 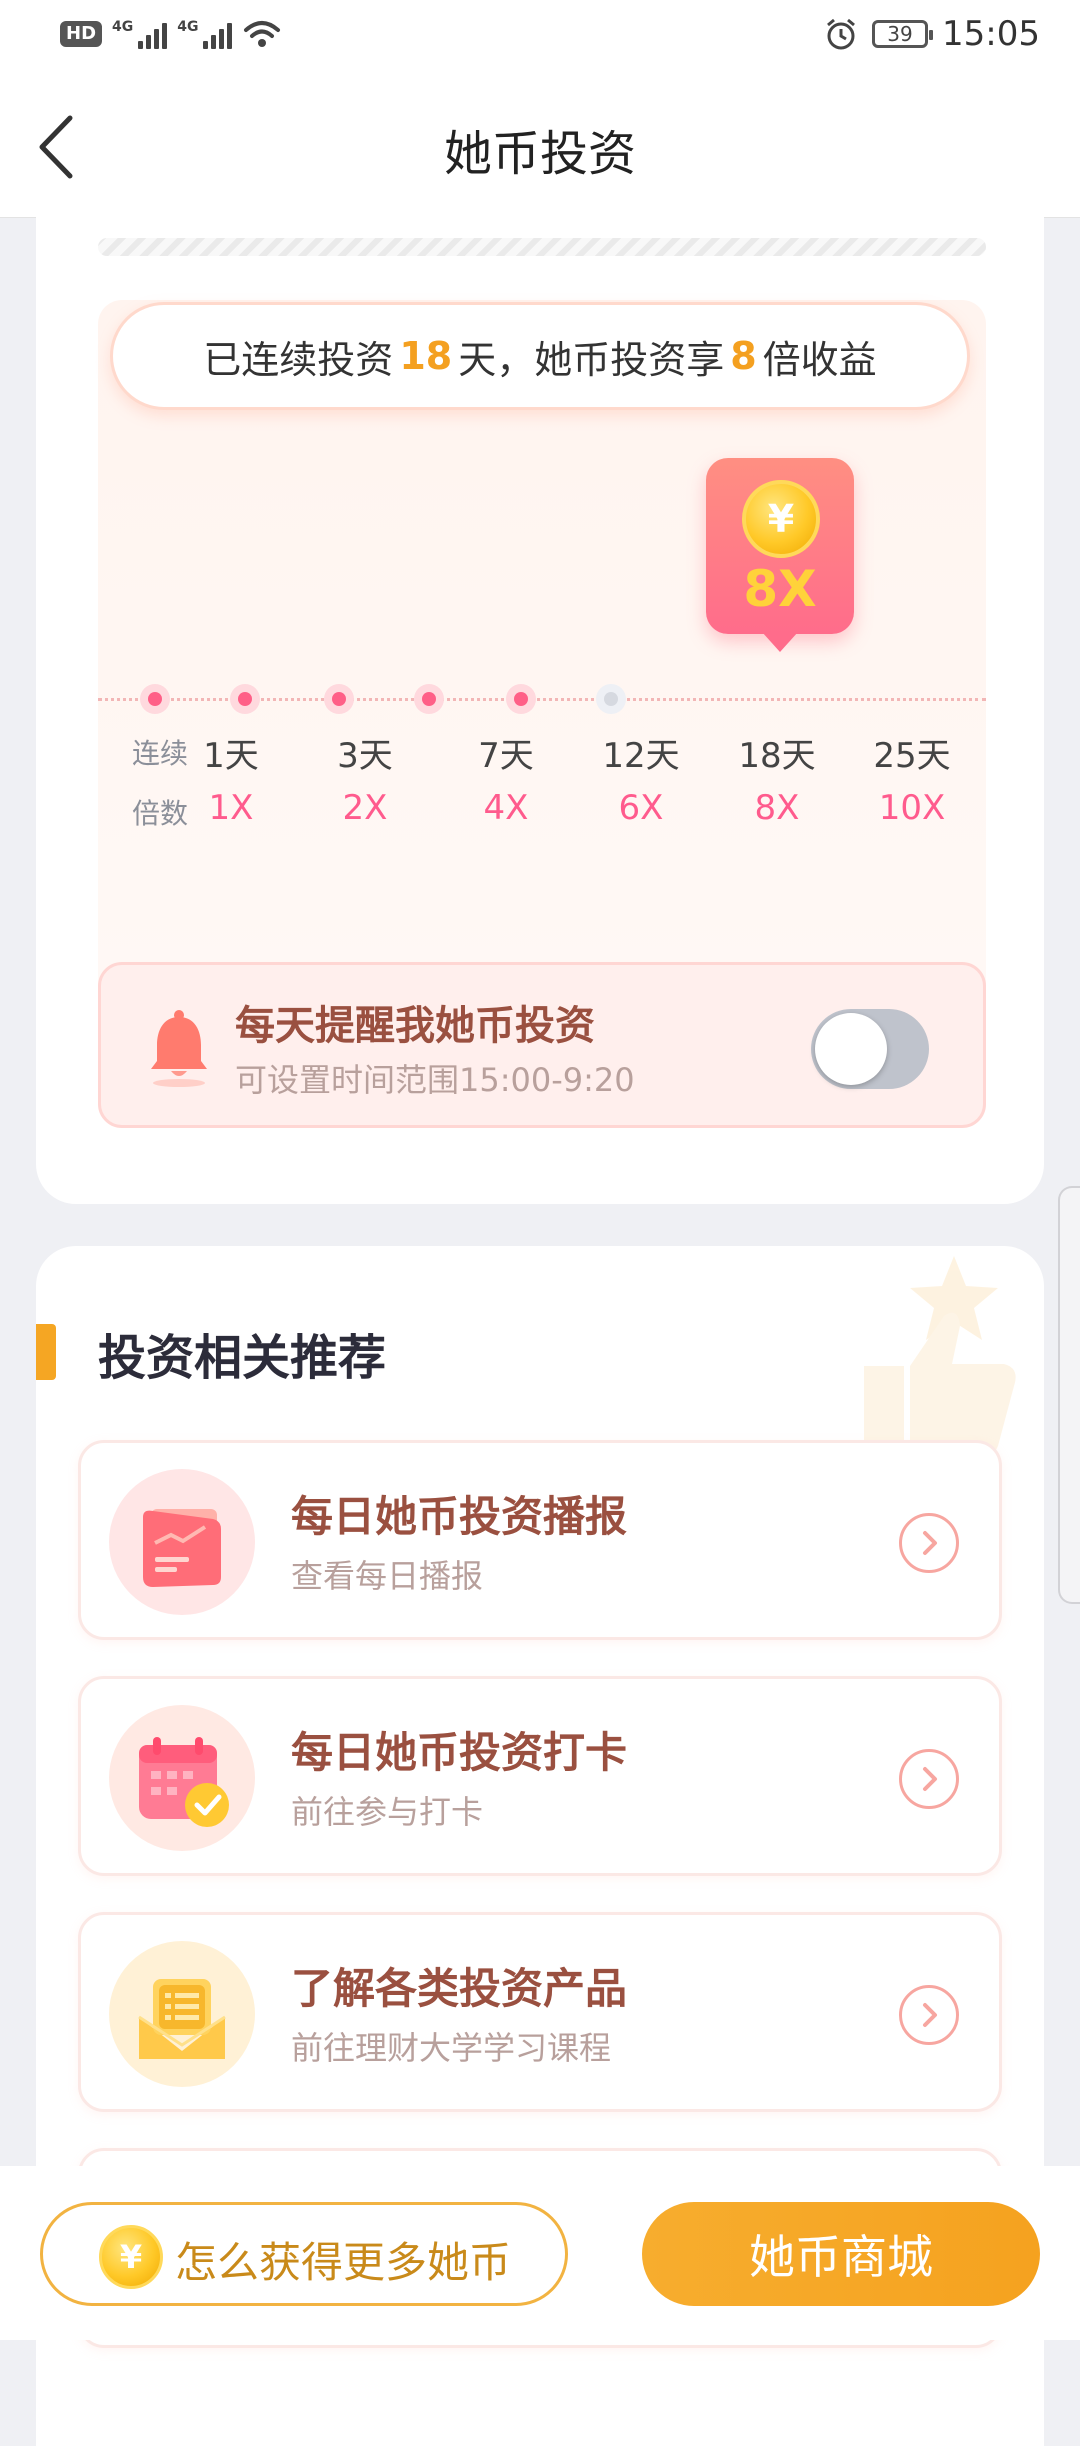 I want to click on thumbs-up-star-icon, so click(x=940, y=1356).